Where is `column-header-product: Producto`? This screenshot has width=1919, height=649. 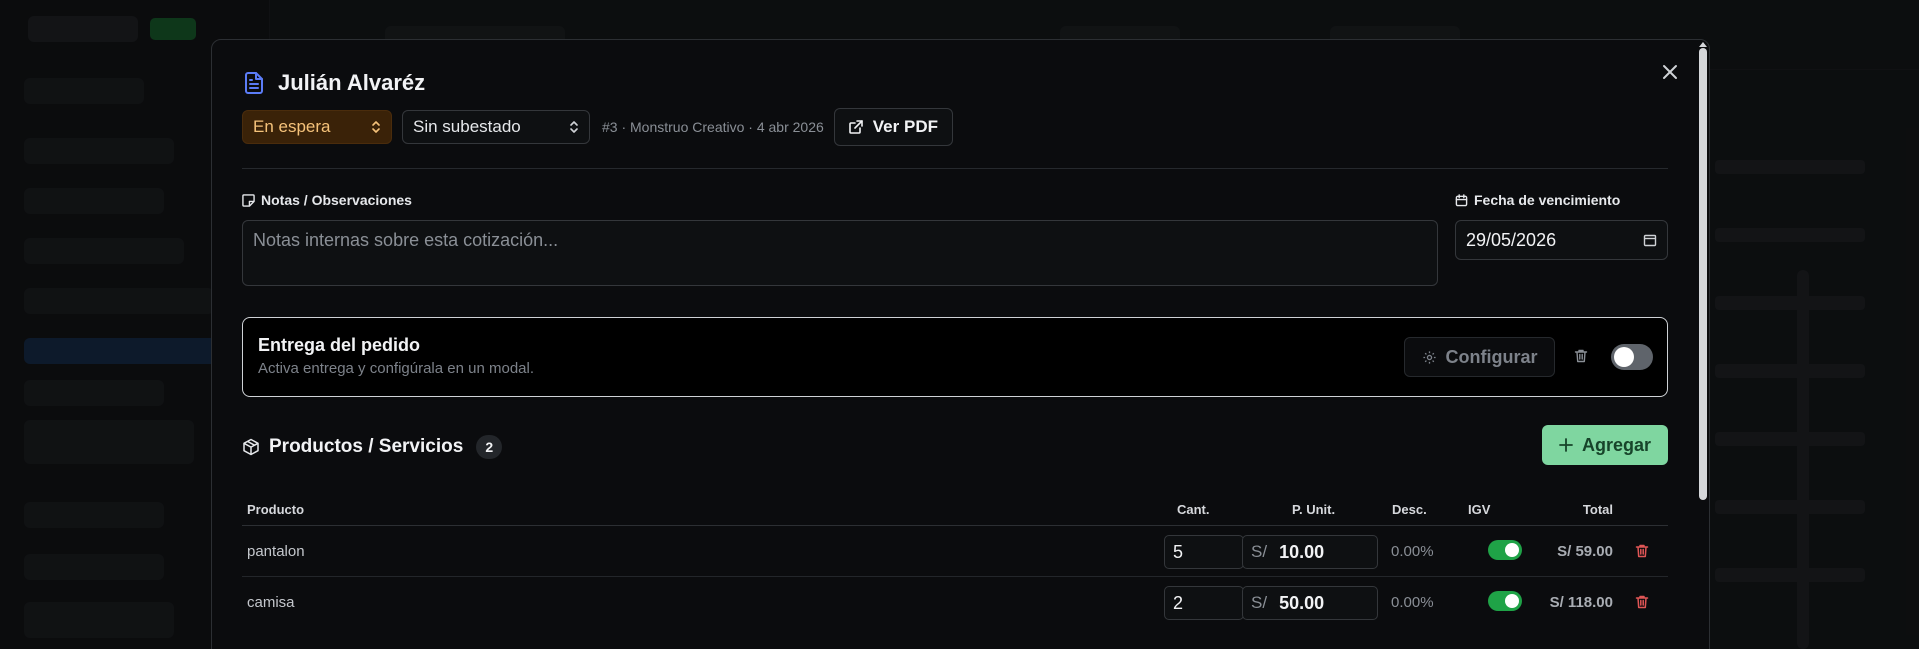 column-header-product: Producto is located at coordinates (276, 509).